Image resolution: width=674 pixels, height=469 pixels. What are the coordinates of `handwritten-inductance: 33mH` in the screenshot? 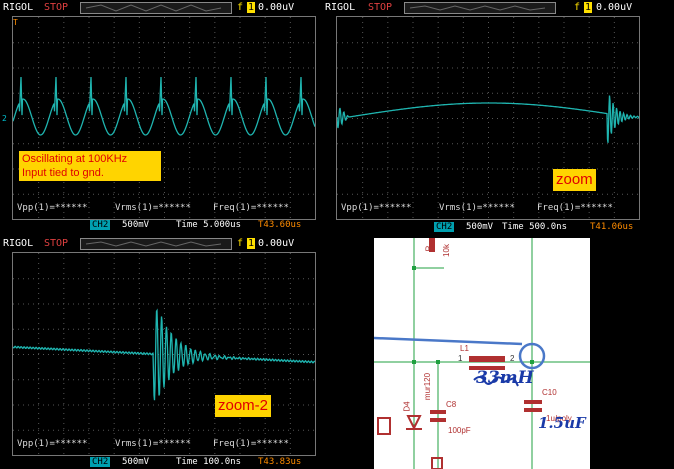 It's located at (505, 378).